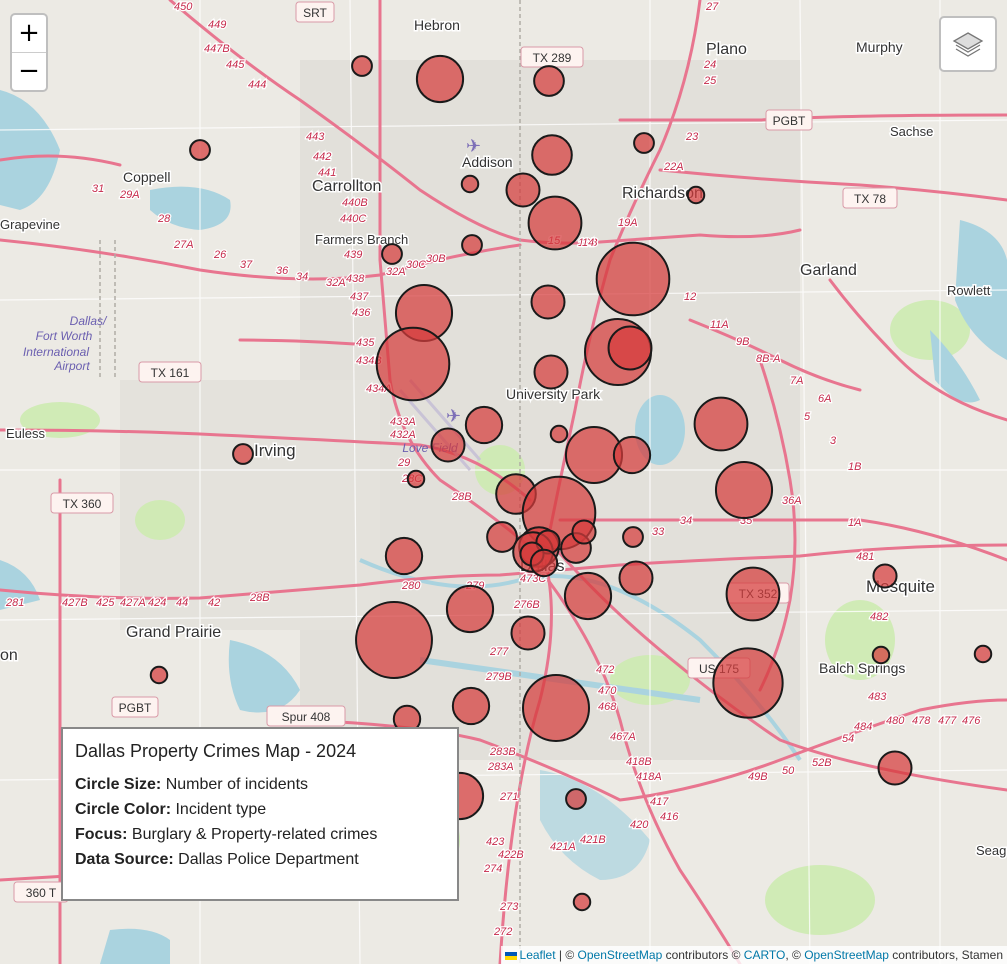  What do you see at coordinates (673, 167) in the screenshot?
I see `exit-label: 22A` at bounding box center [673, 167].